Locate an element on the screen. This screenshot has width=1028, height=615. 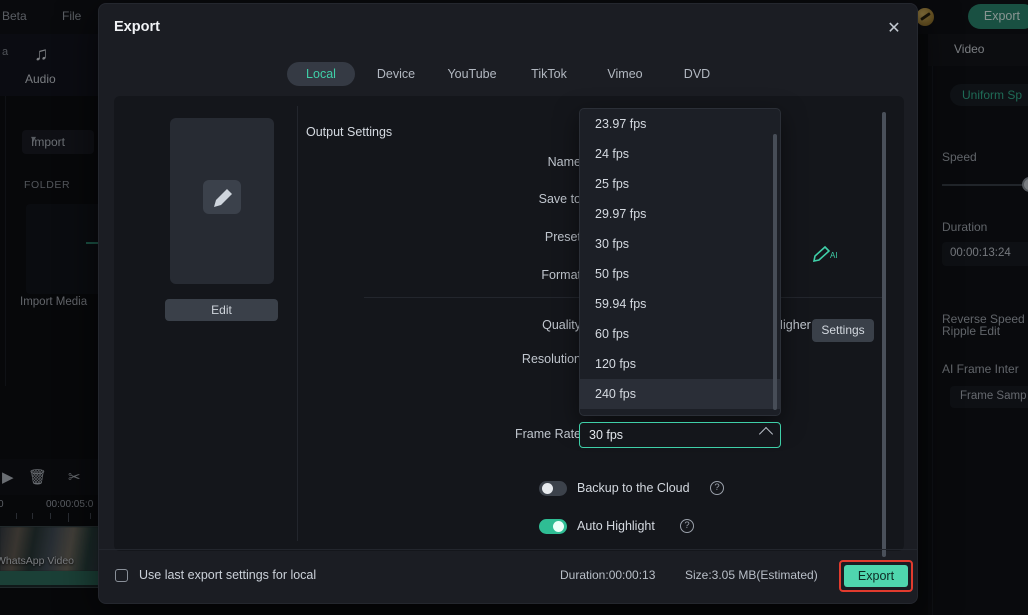
preset-label: Preset is located at coordinates (562, 237).